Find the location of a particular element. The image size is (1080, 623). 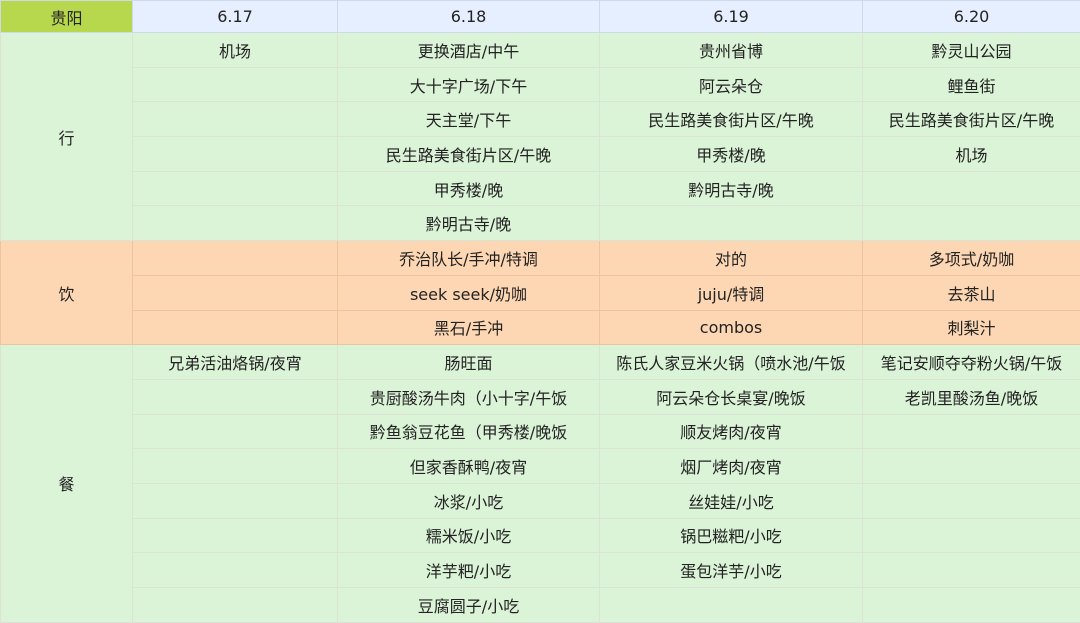

table-row: 黔明古寺/晚 is located at coordinates (540, 223).